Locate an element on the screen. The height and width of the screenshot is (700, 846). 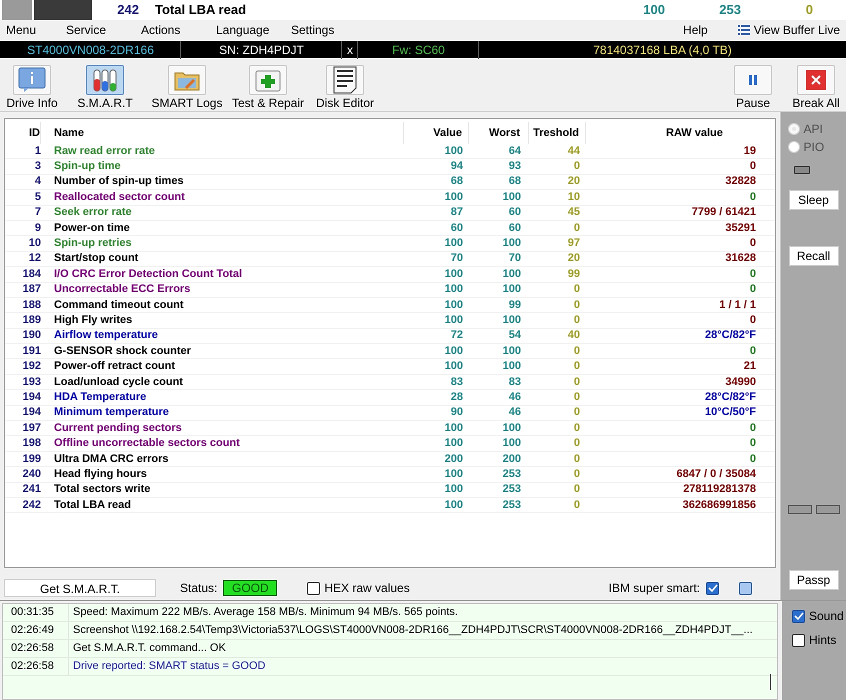
toolbar-button: Drive Info is located at coordinates (32, 88).